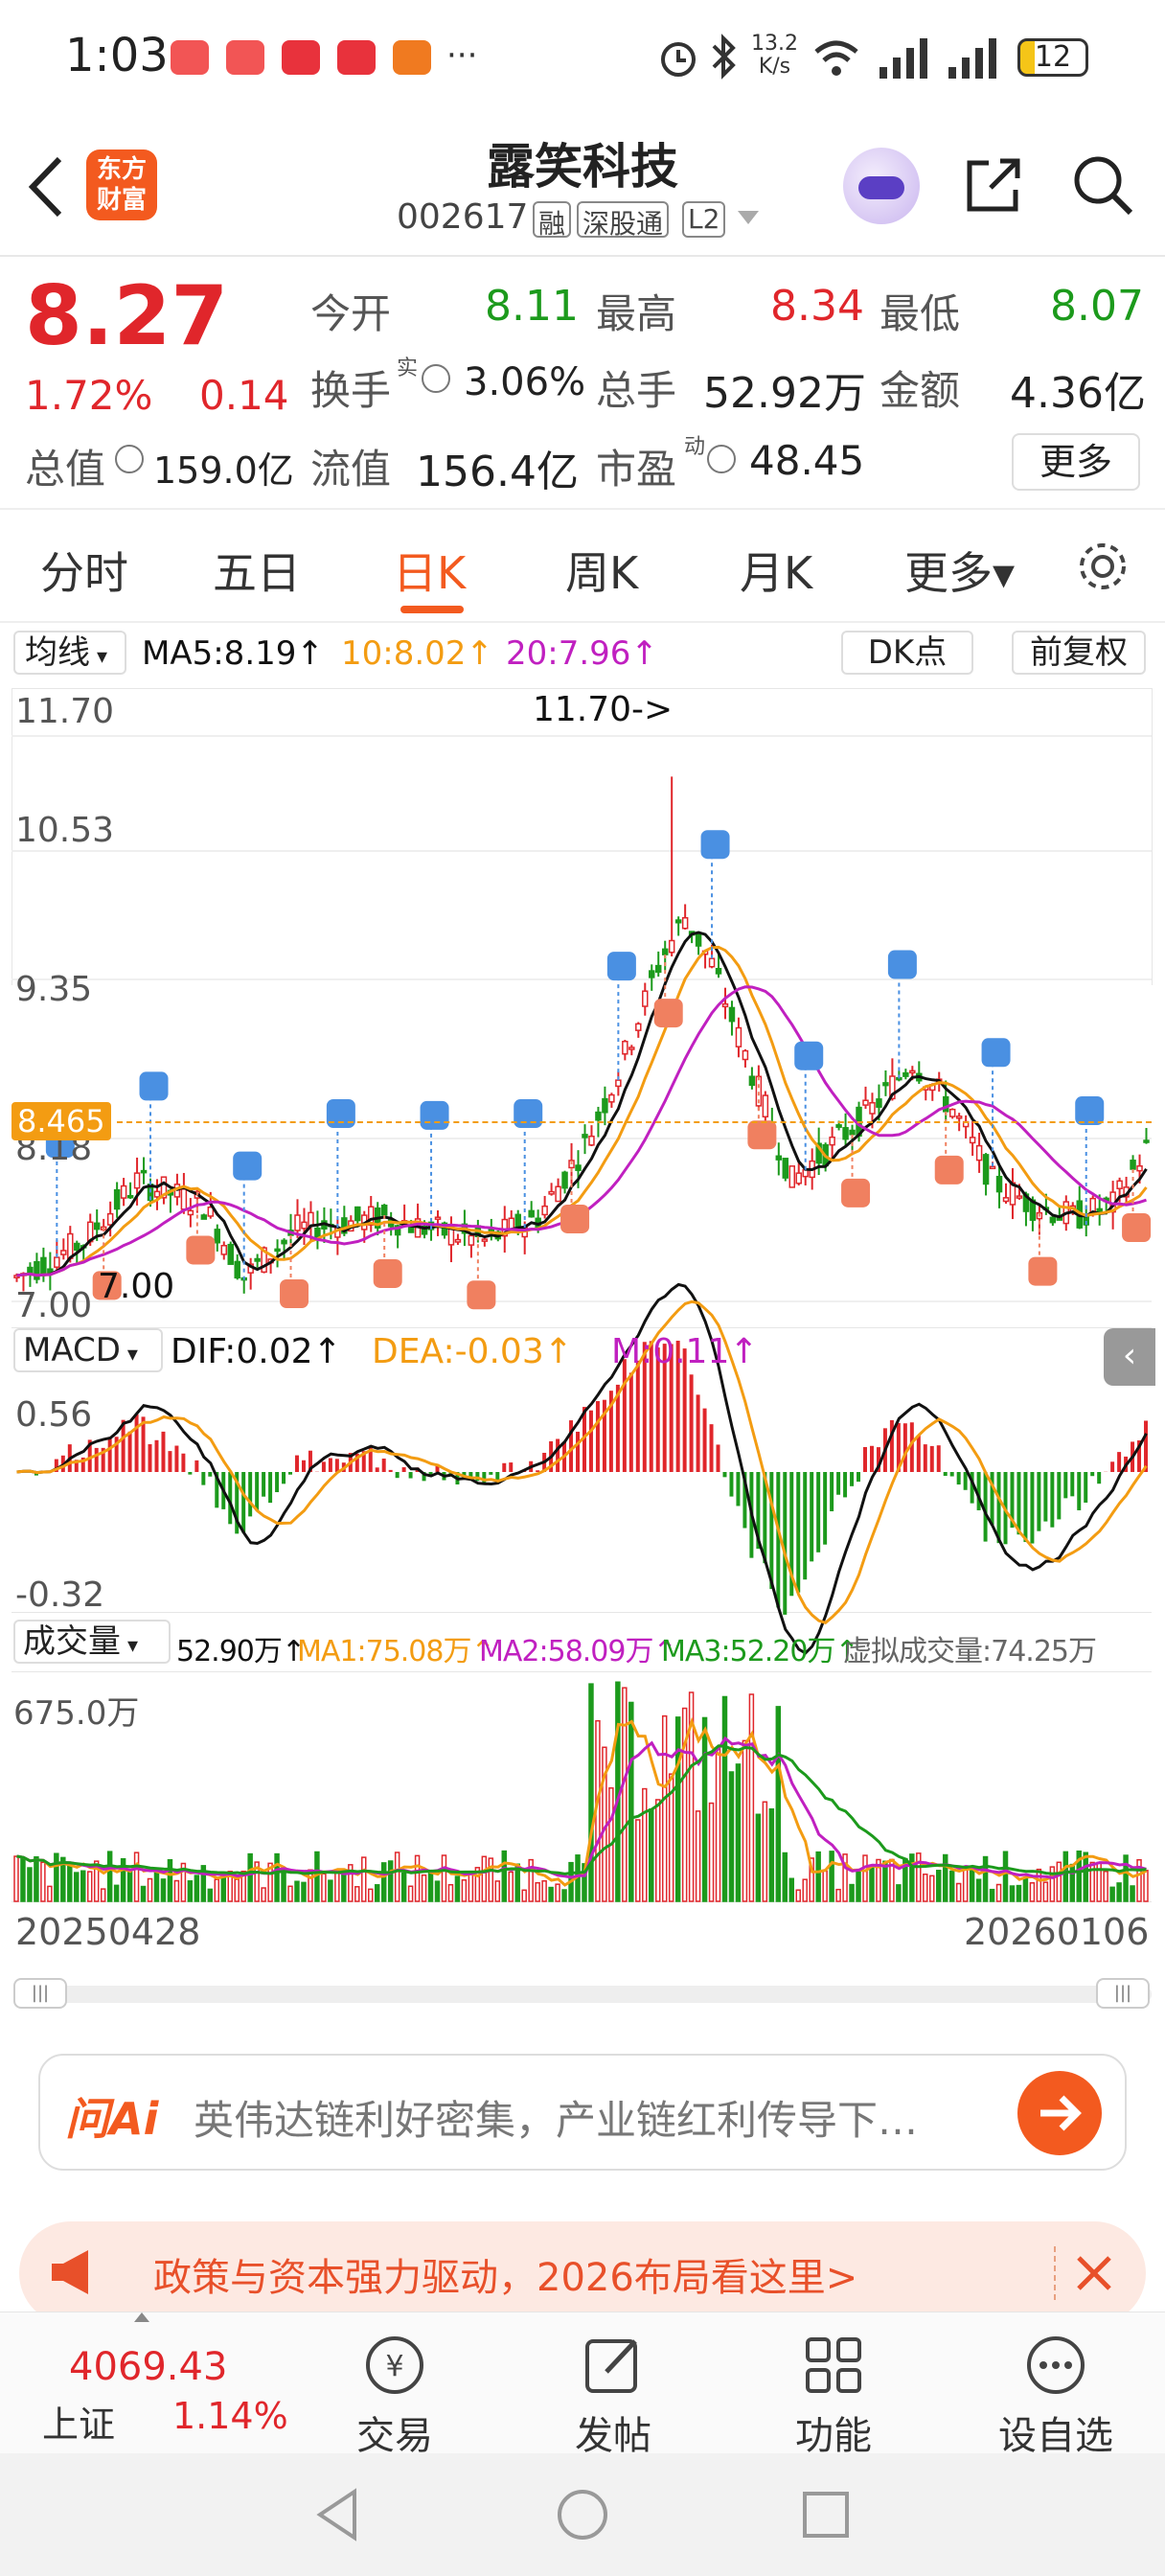 This screenshot has width=1165, height=2576. I want to click on bottom-nav: 4069.43 上证 1.14% ¥ 交易 发帖 功能 设自选, so click(582, 2385).